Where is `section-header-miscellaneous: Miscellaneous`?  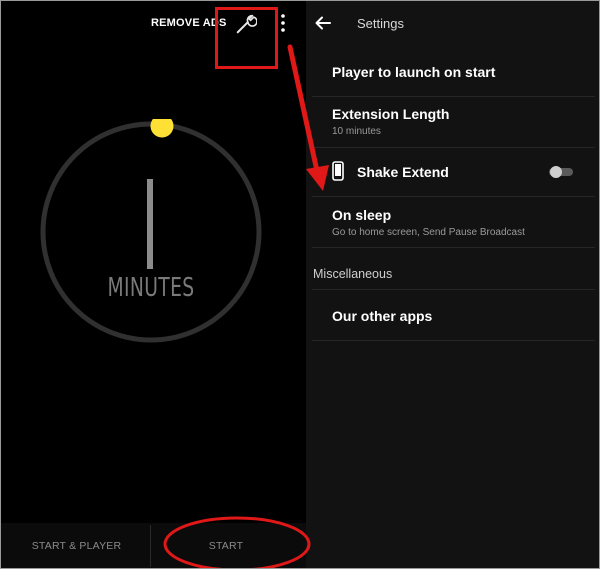 section-header-miscellaneous: Miscellaneous is located at coordinates (353, 274).